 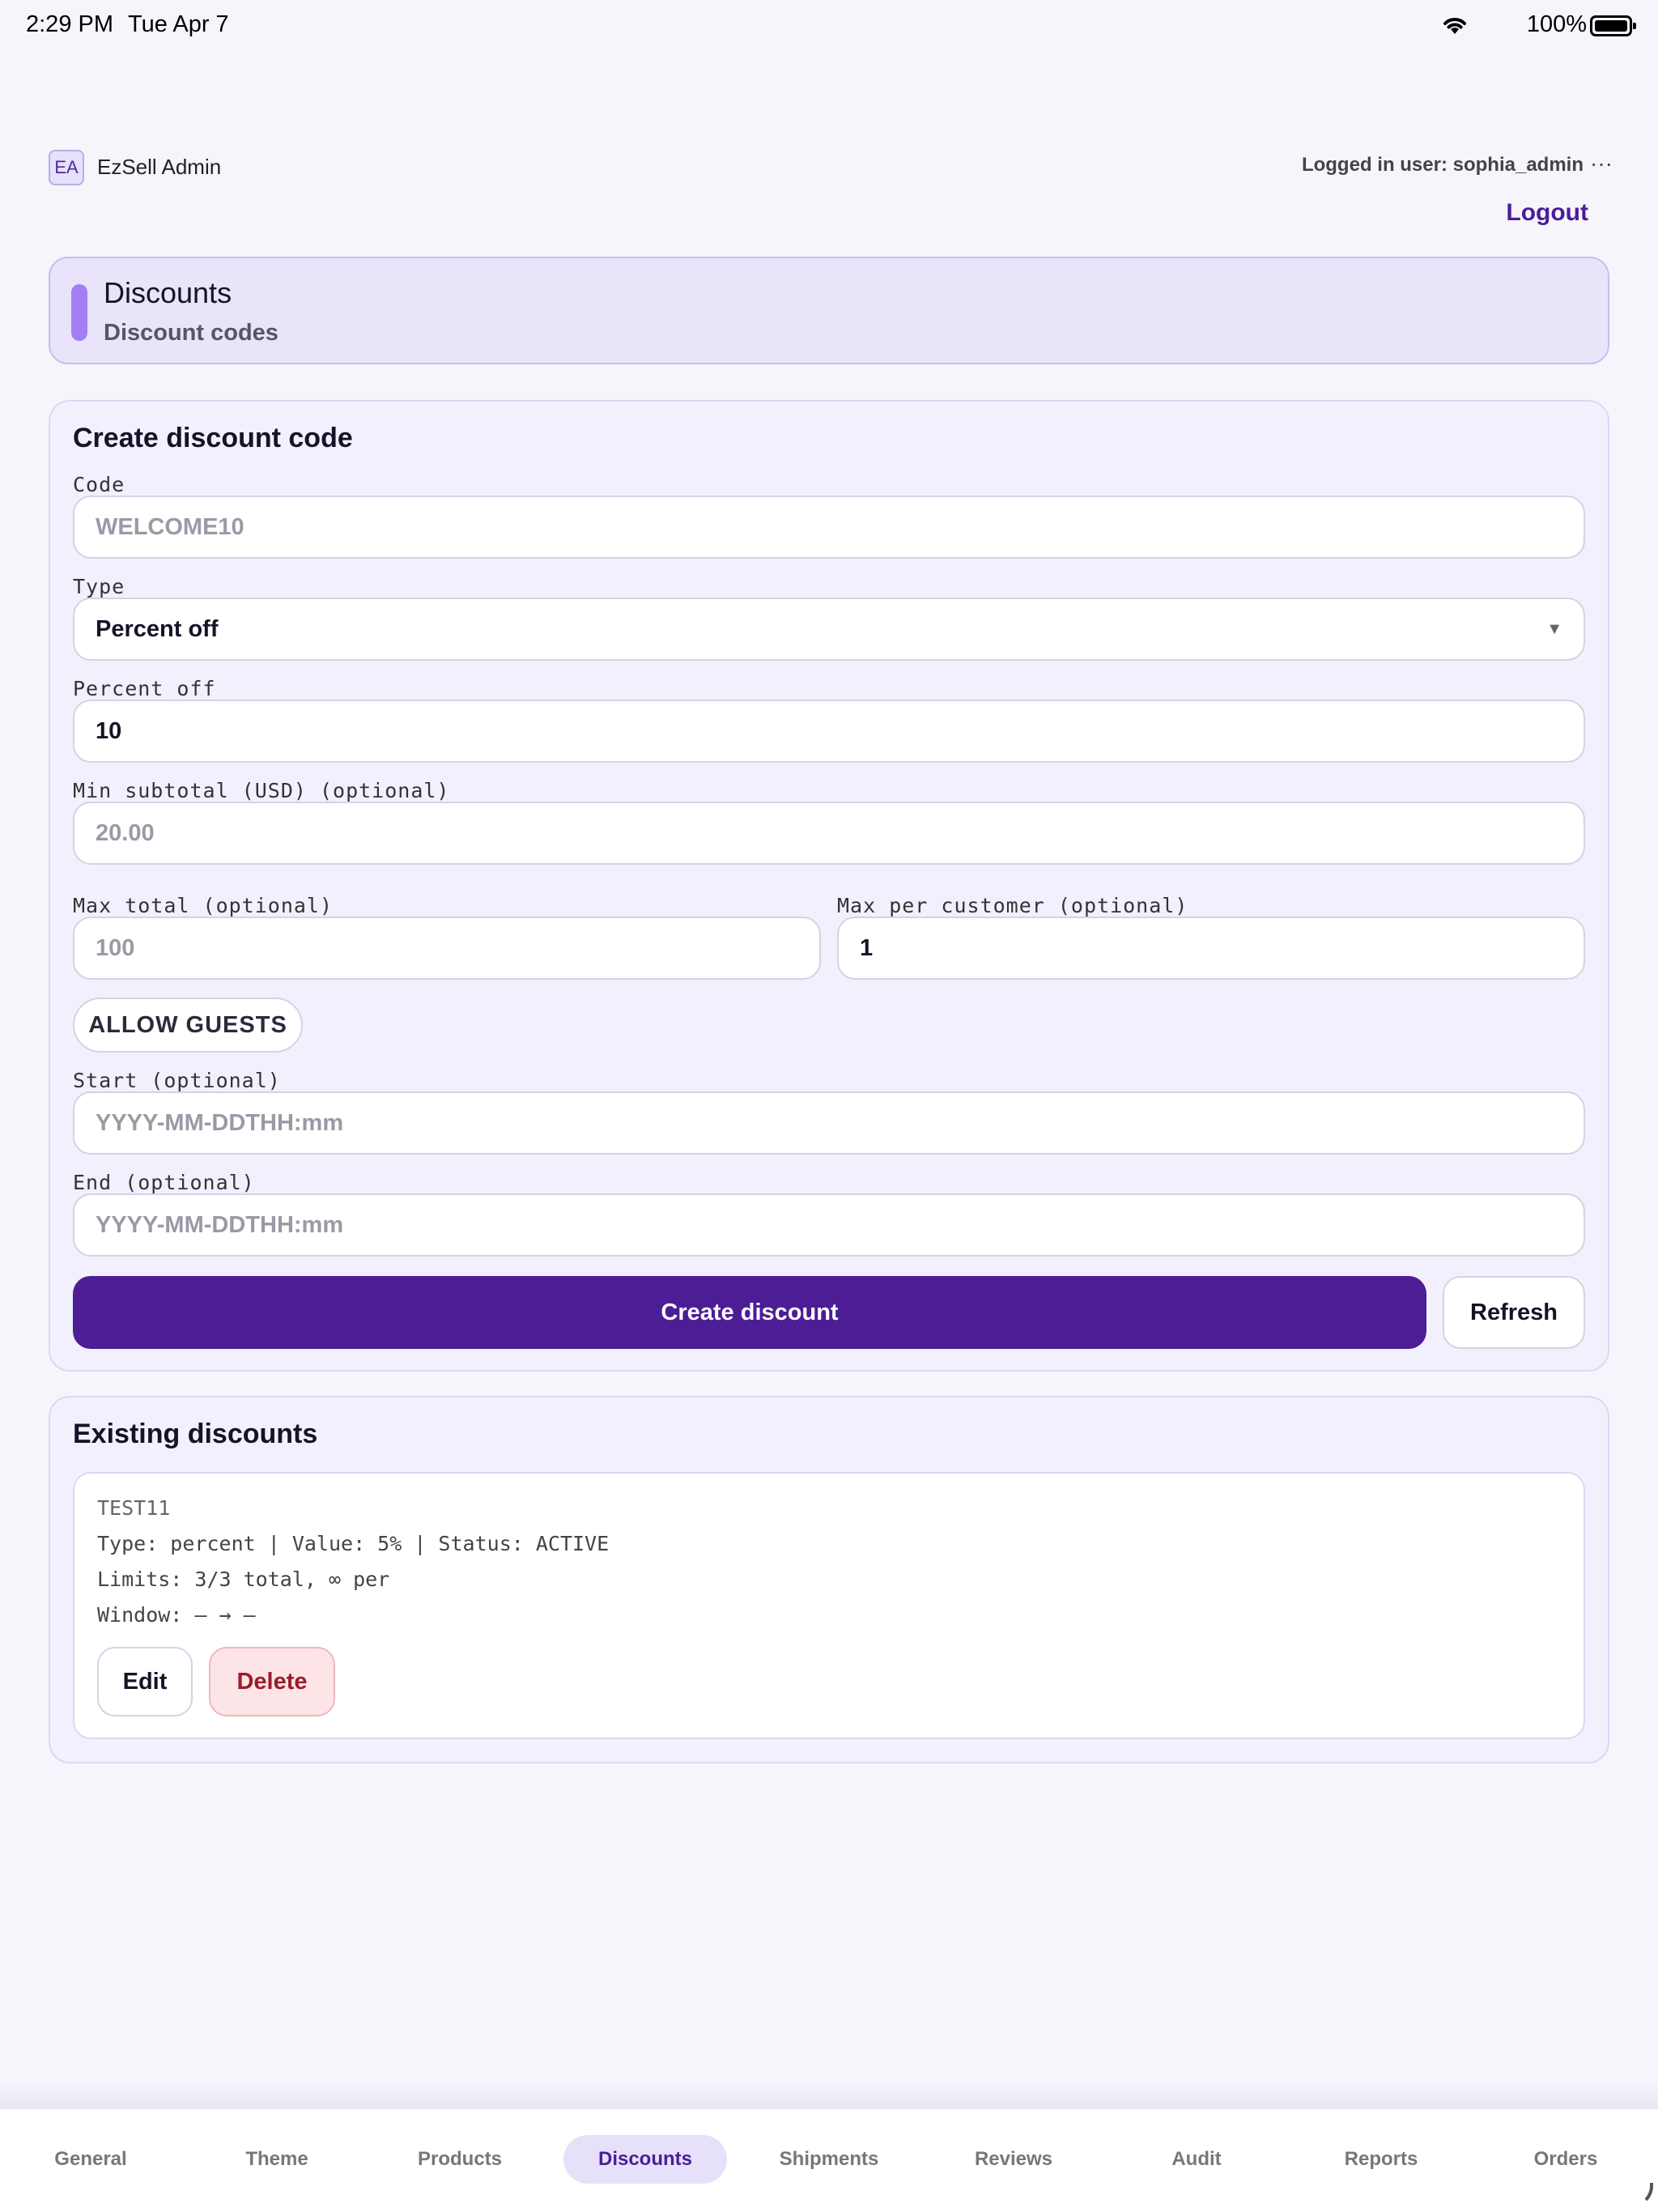 What do you see at coordinates (277, 2160) in the screenshot?
I see `tab-theme: Theme` at bounding box center [277, 2160].